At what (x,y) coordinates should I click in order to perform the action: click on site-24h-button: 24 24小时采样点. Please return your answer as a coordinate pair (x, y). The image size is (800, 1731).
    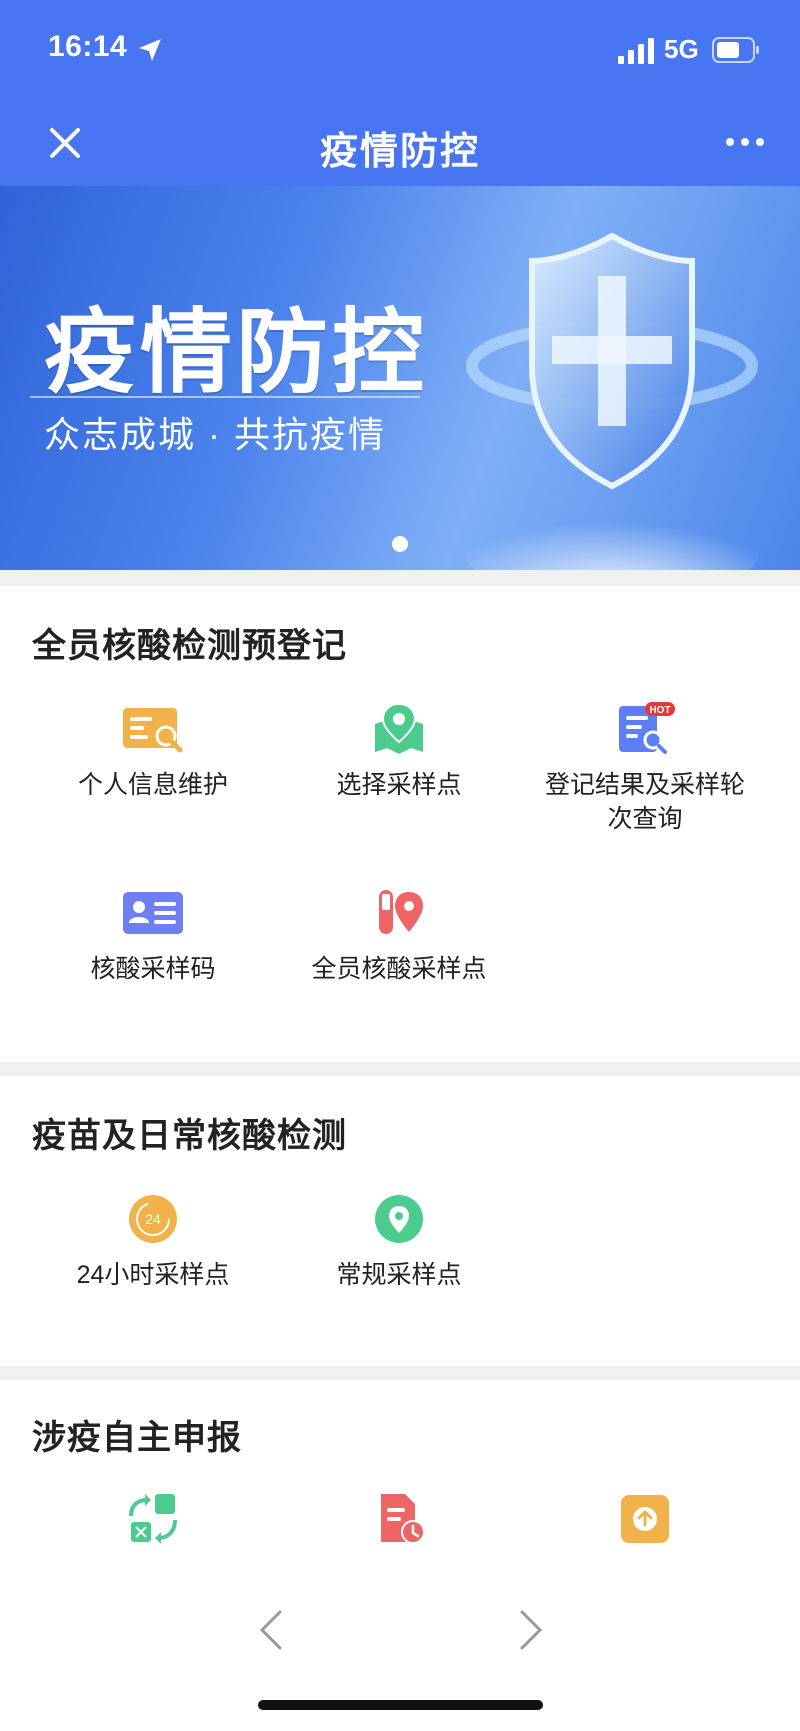
    Looking at the image, I should click on (153, 1242).